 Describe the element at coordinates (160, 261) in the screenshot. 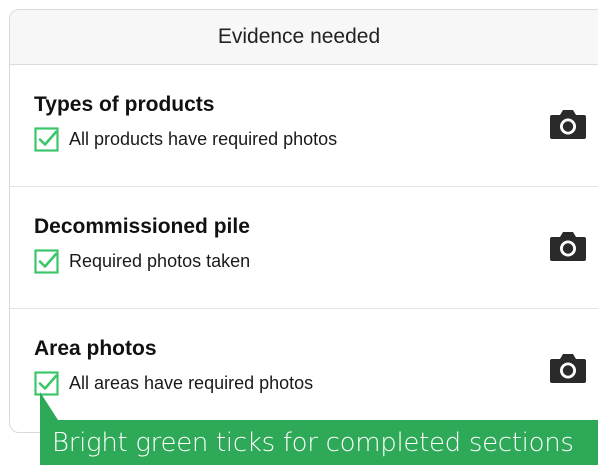

I see `status-text: Required photos taken` at that location.